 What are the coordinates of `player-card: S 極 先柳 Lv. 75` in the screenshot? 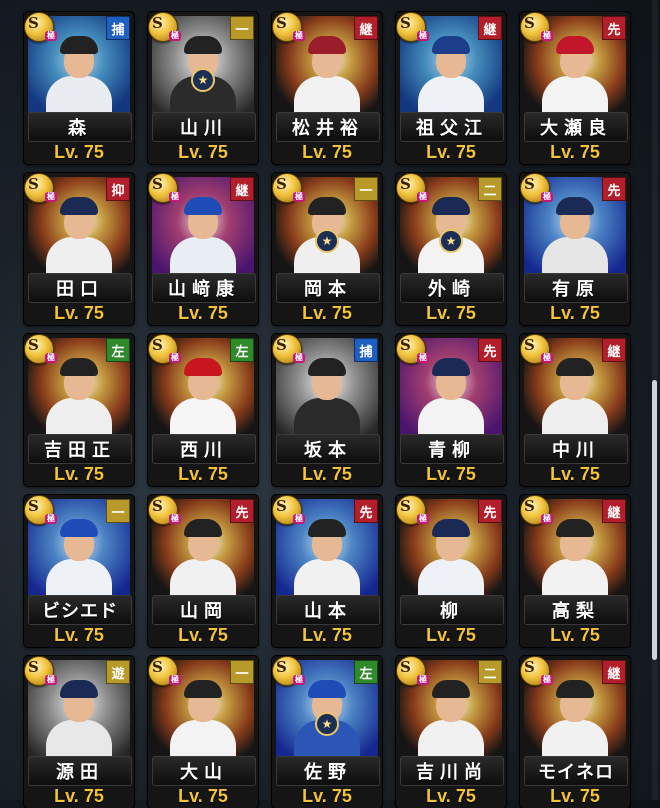 It's located at (451, 571).